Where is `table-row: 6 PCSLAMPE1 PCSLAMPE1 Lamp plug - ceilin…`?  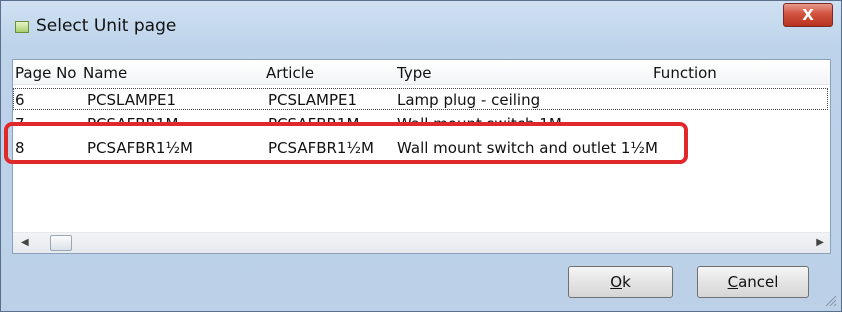
table-row: 6 PCSLAMPE1 PCSLAMPE1 Lamp plug - ceilin… is located at coordinates (420, 99).